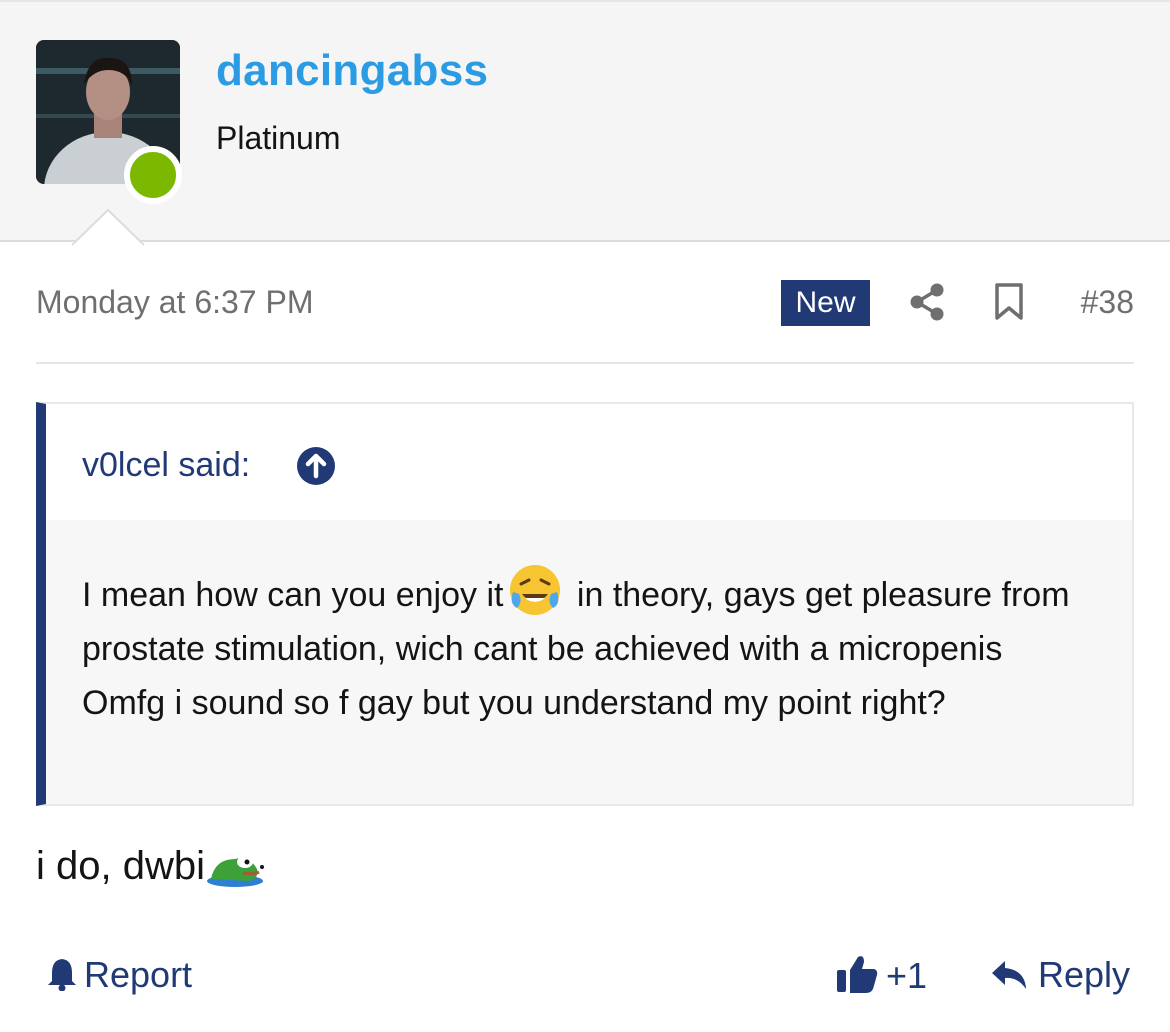  Describe the element at coordinates (1083, 974) in the screenshot. I see `reply-label: Reply` at that location.